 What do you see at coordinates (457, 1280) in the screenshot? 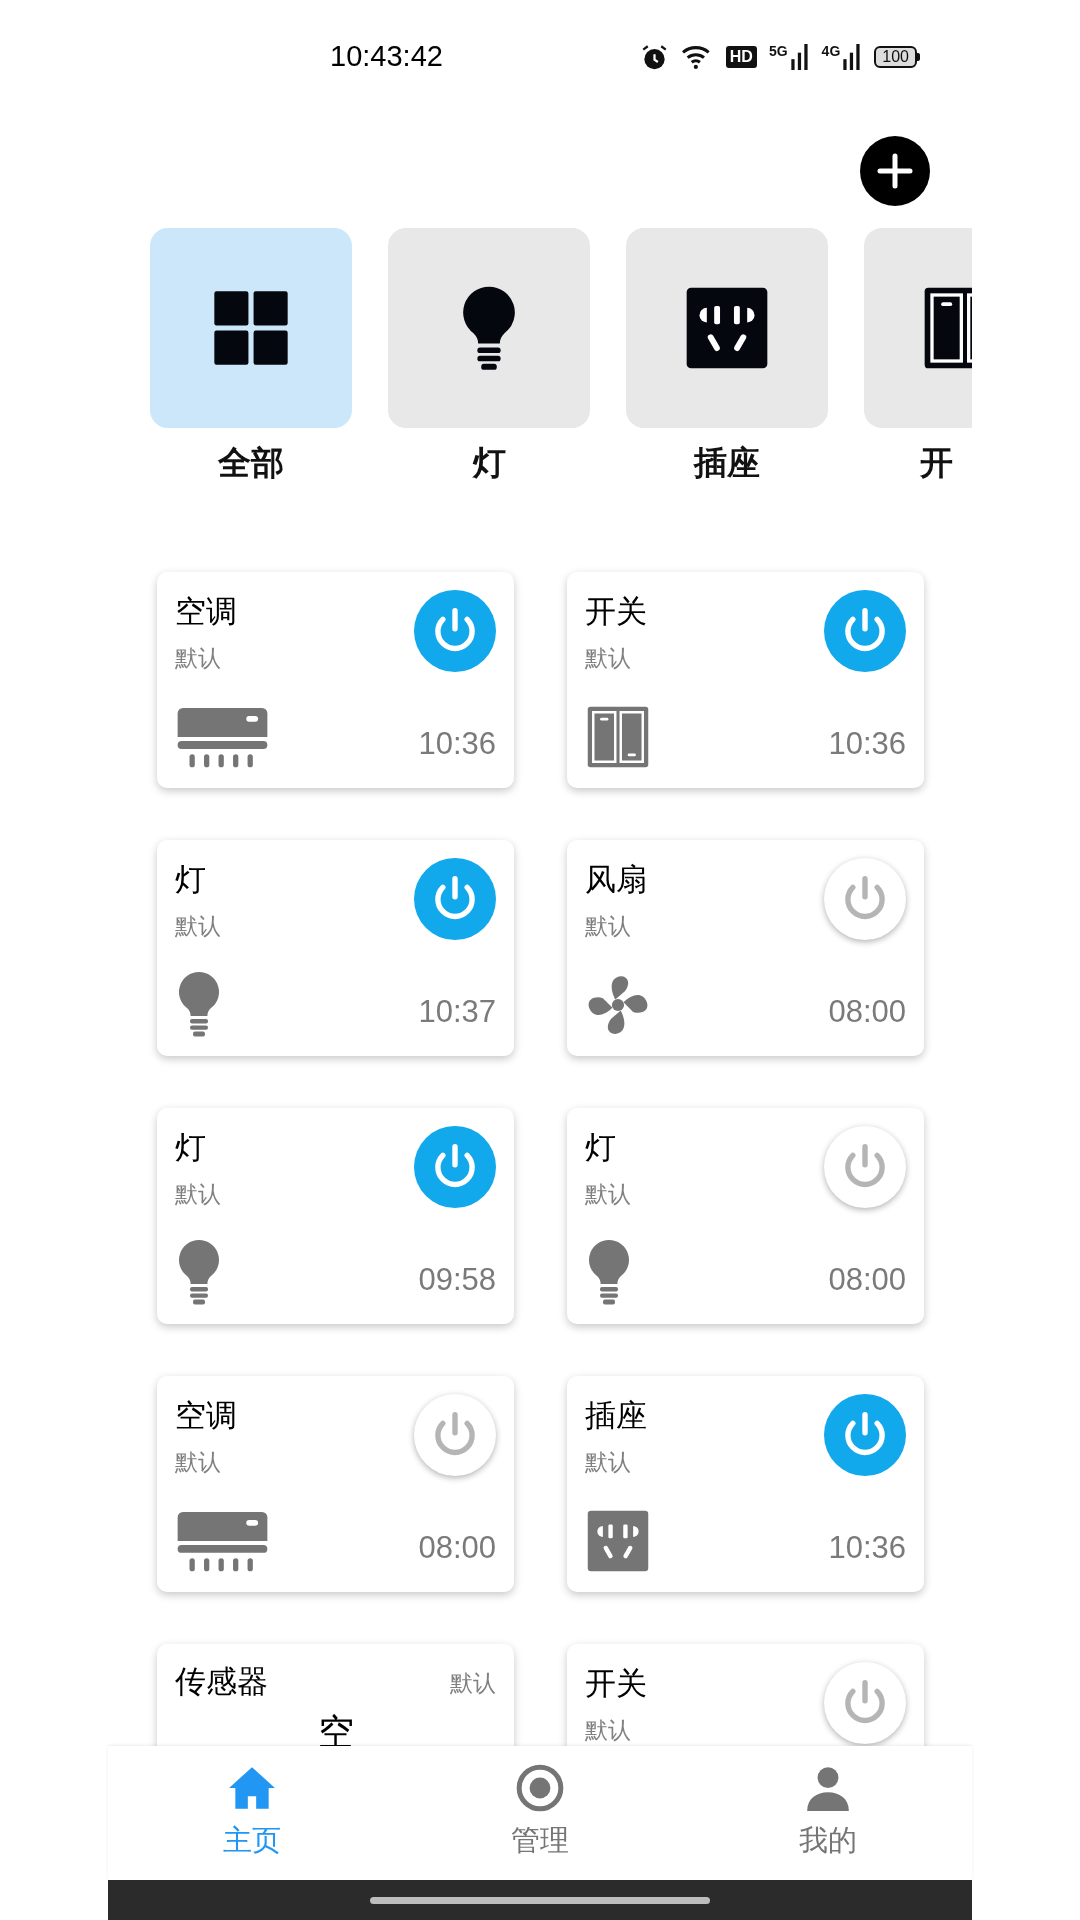
I see `device-time: 09:58` at bounding box center [457, 1280].